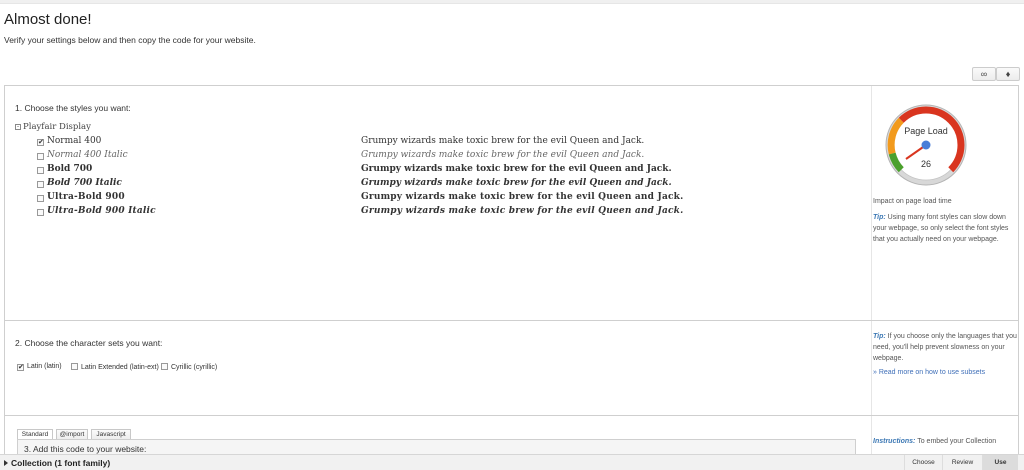  I want to click on link-button: ∞, so click(984, 74).